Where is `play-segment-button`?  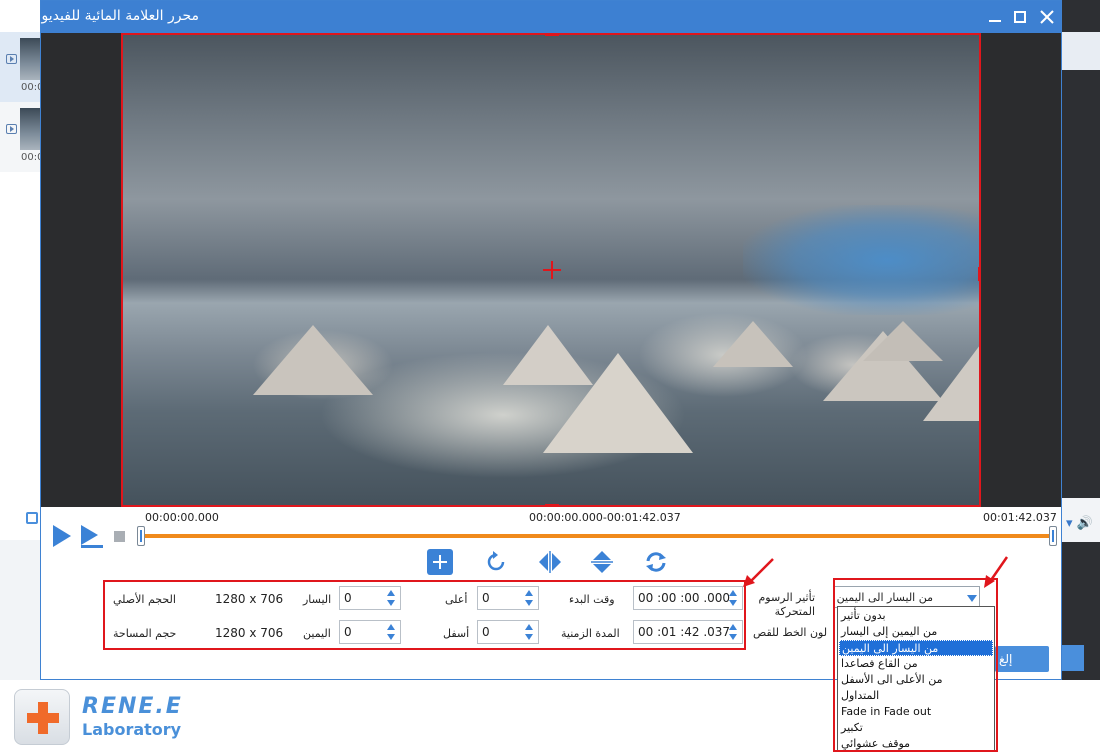
play-segment-button is located at coordinates (93, 536).